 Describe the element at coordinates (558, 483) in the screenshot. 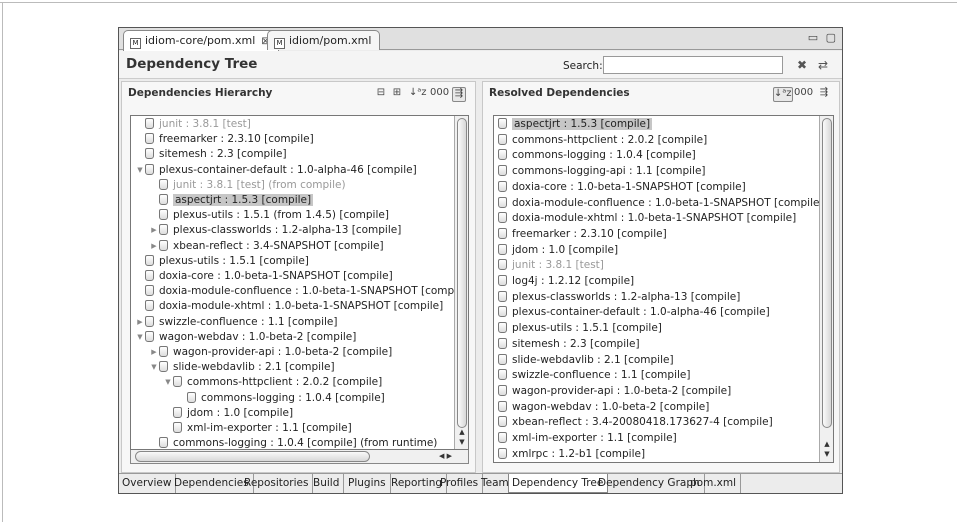

I see `tab-dependency-tree: Dependency Tree` at that location.